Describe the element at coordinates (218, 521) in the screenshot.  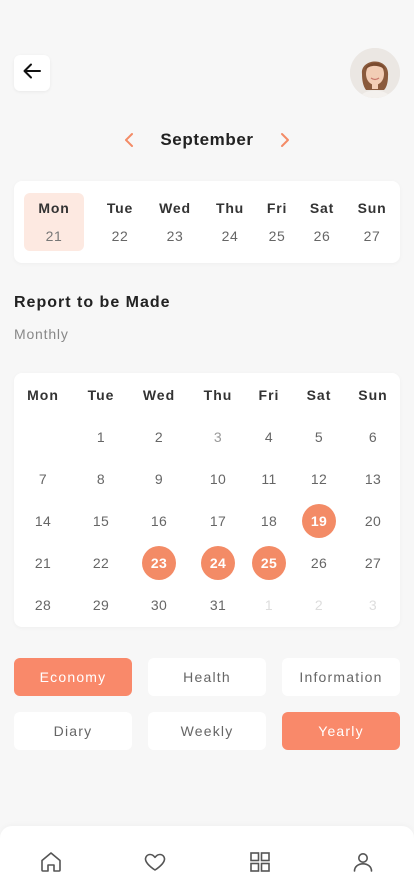
I see `calendar-day: 17` at that location.